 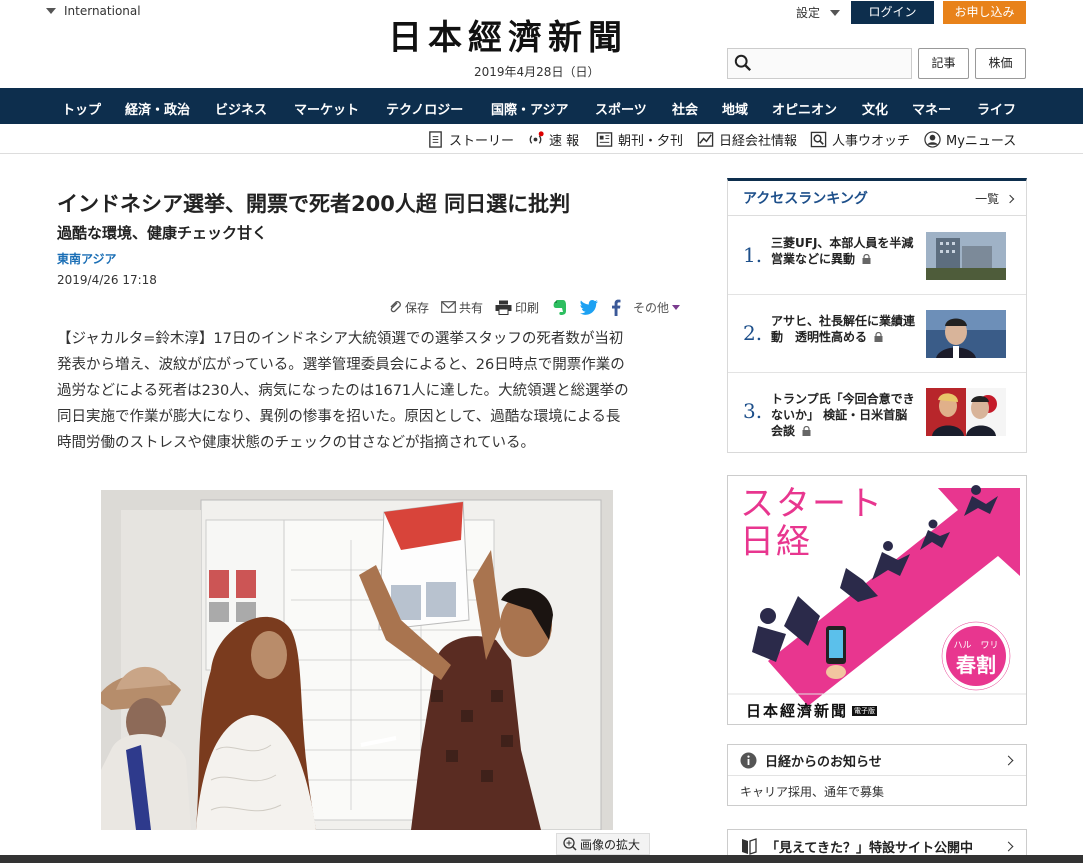 I want to click on article-body-line: 時間労働のストレスや健康状態のチェックの甘さなどが指摘されている。, so click(x=296, y=443).